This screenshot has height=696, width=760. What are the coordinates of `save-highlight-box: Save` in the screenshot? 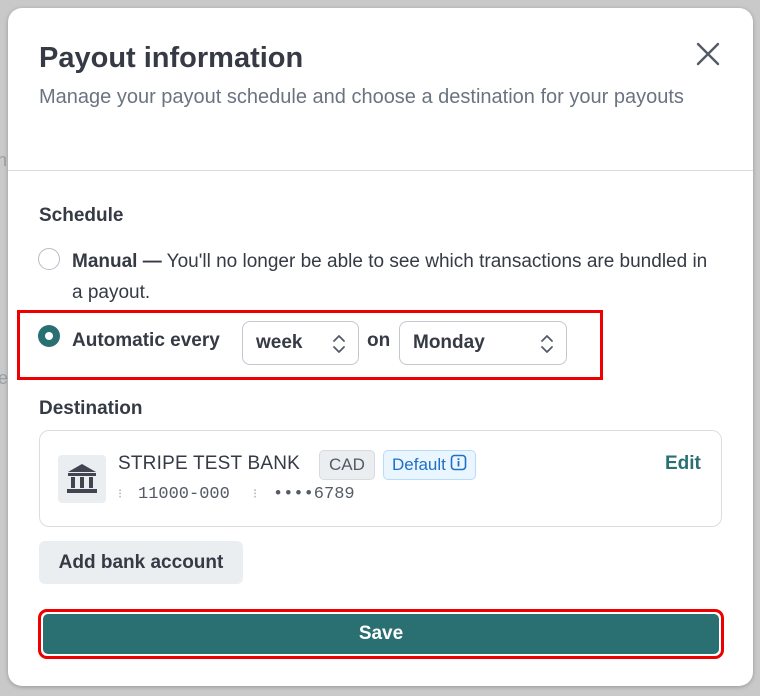 It's located at (381, 634).